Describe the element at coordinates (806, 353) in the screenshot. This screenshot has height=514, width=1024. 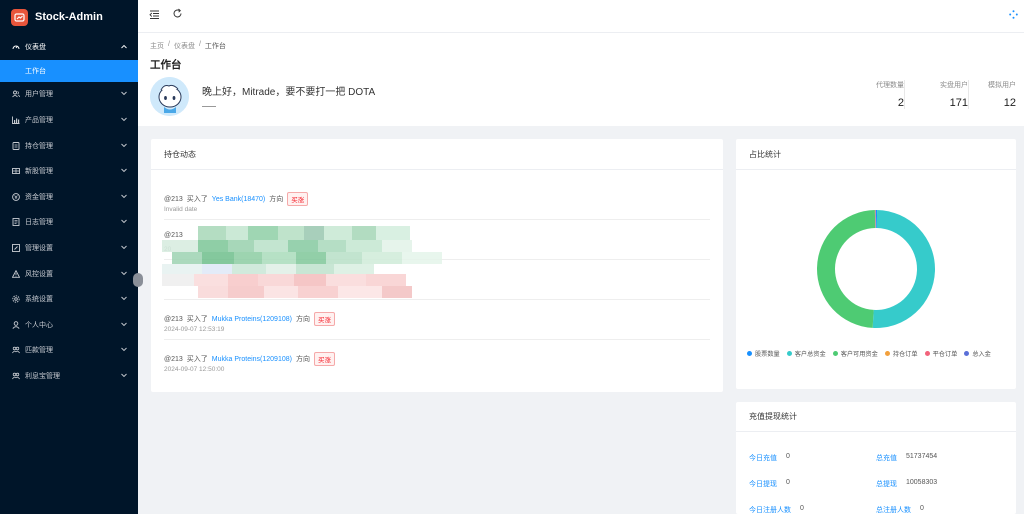
I see `legend-item: 客户总资金` at that location.